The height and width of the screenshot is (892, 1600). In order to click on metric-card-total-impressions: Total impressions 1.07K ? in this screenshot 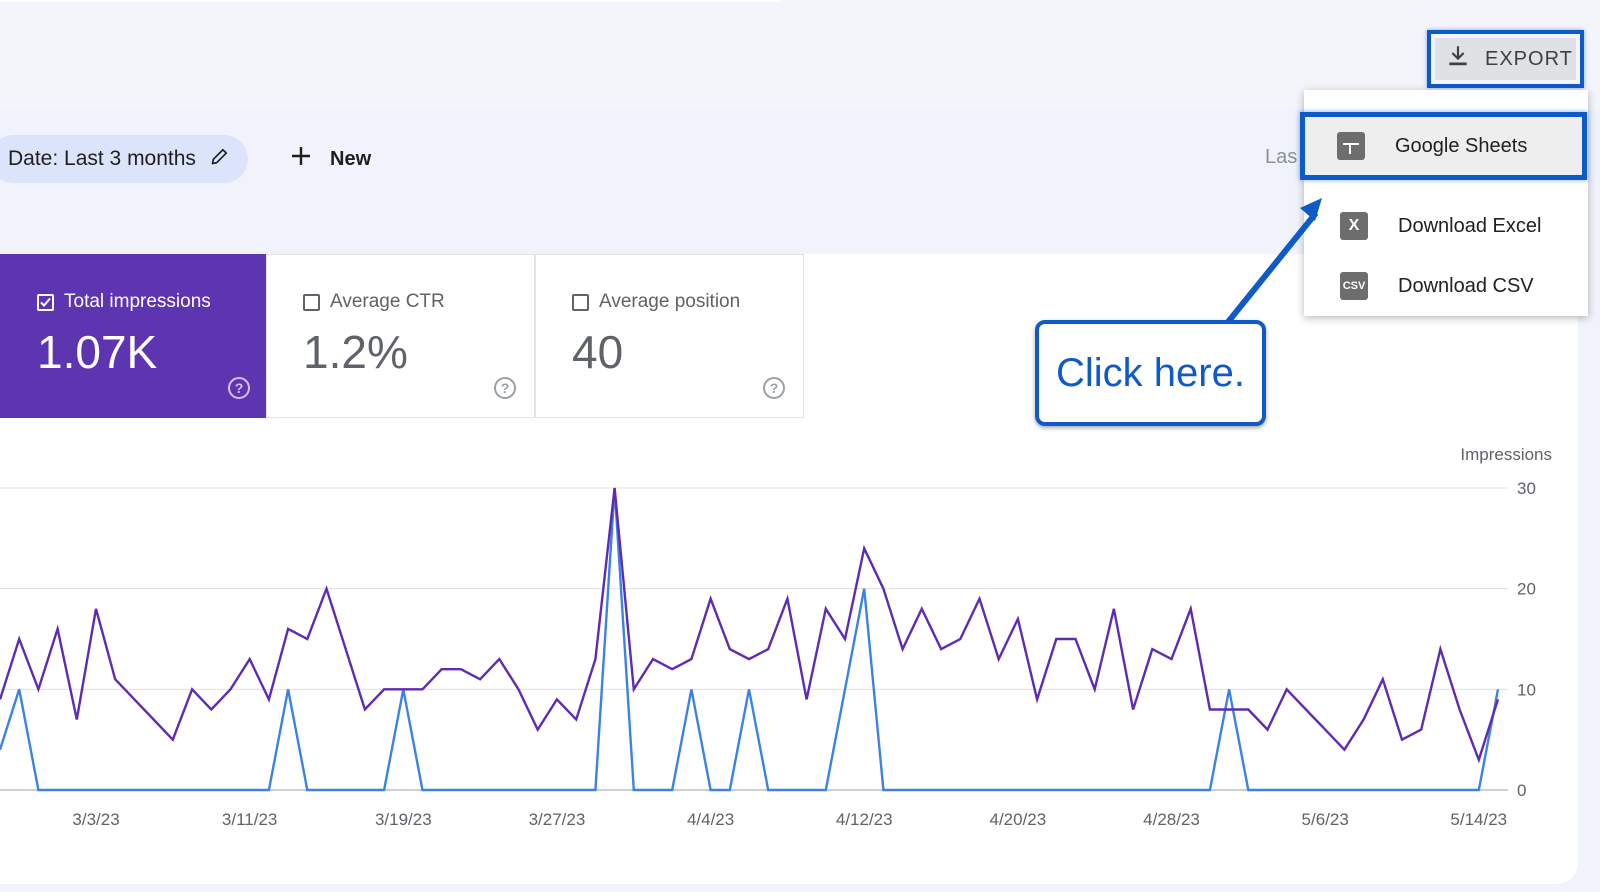, I will do `click(134, 336)`.